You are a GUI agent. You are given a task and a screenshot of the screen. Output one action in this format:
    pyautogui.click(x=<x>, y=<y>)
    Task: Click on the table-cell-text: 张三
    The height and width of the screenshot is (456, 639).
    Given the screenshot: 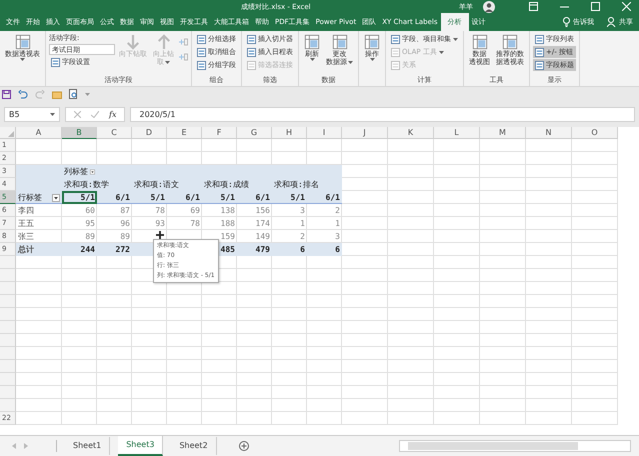 What is the action you would take?
    pyautogui.click(x=26, y=236)
    